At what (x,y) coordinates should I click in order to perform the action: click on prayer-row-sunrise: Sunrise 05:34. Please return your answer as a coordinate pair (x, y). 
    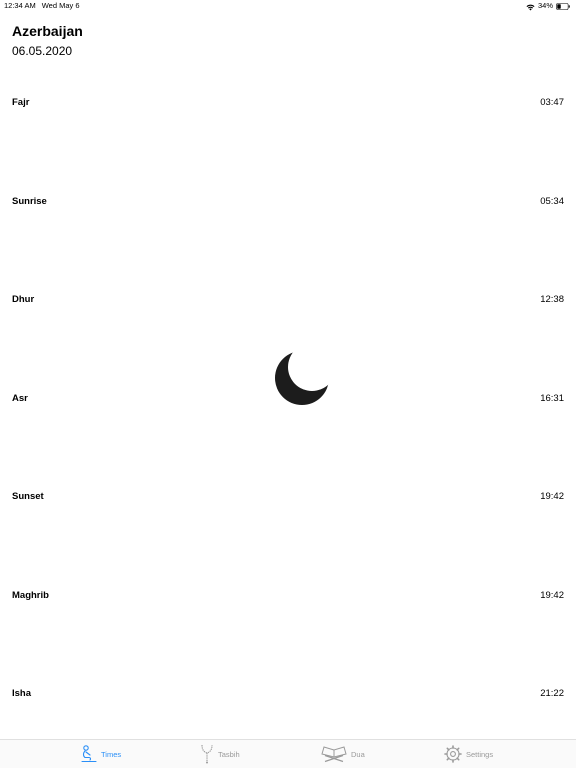
    Looking at the image, I should click on (288, 202).